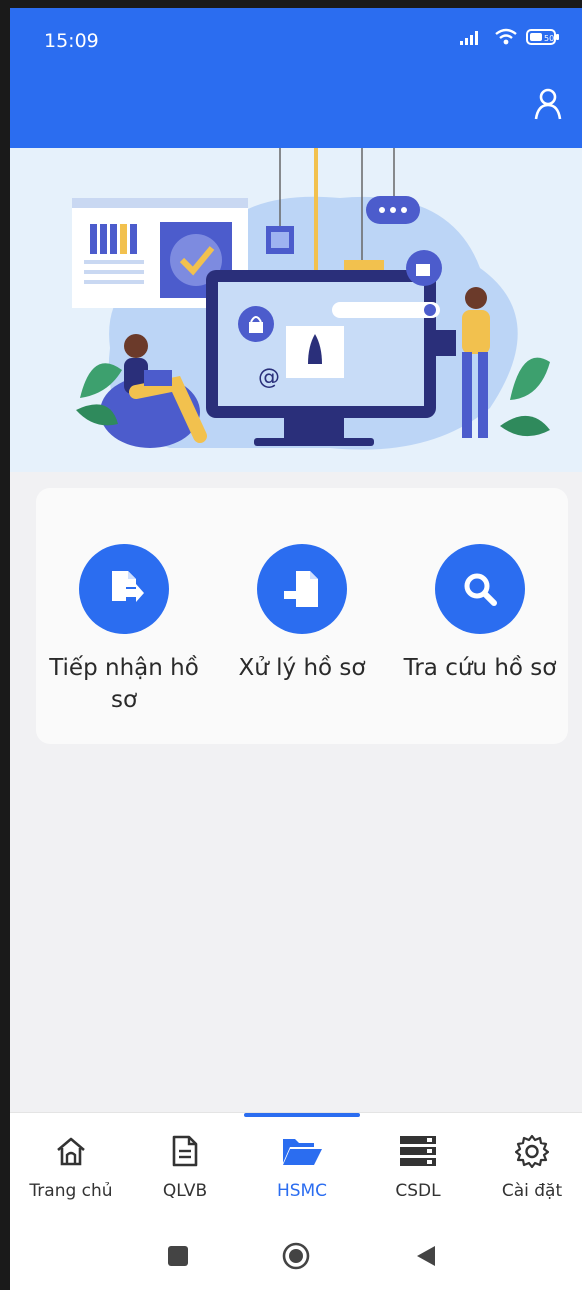 The width and height of the screenshot is (582, 1290). What do you see at coordinates (532, 1151) in the screenshot?
I see `settings-icon` at bounding box center [532, 1151].